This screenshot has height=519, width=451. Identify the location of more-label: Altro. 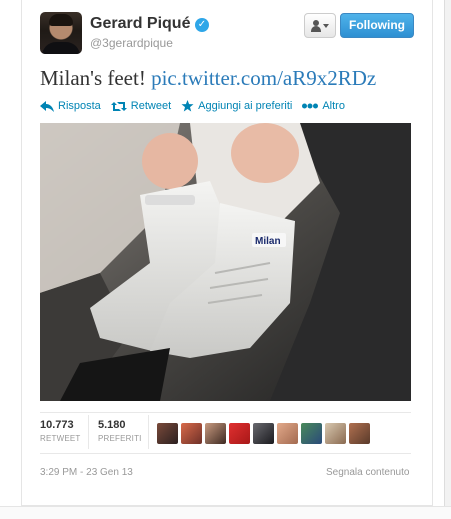
(333, 106).